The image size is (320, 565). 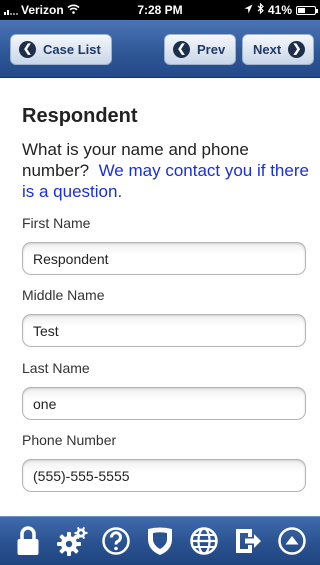 I want to click on scroll-up-icon, so click(x=292, y=541).